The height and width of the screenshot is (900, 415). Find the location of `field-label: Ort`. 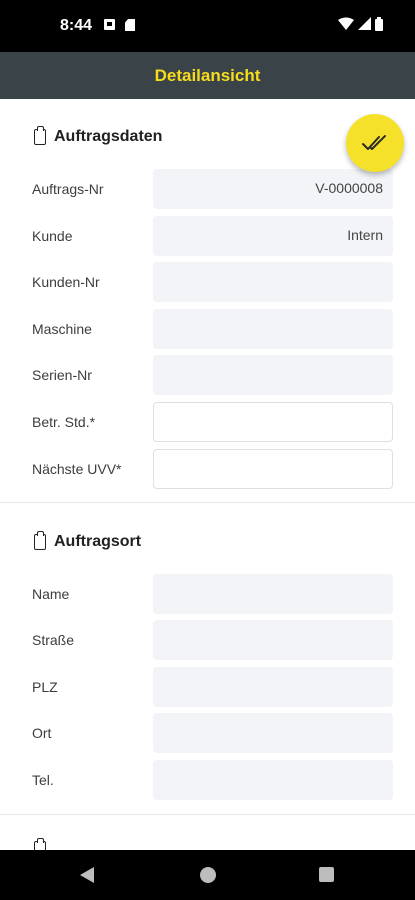

field-label: Ort is located at coordinates (42, 733).